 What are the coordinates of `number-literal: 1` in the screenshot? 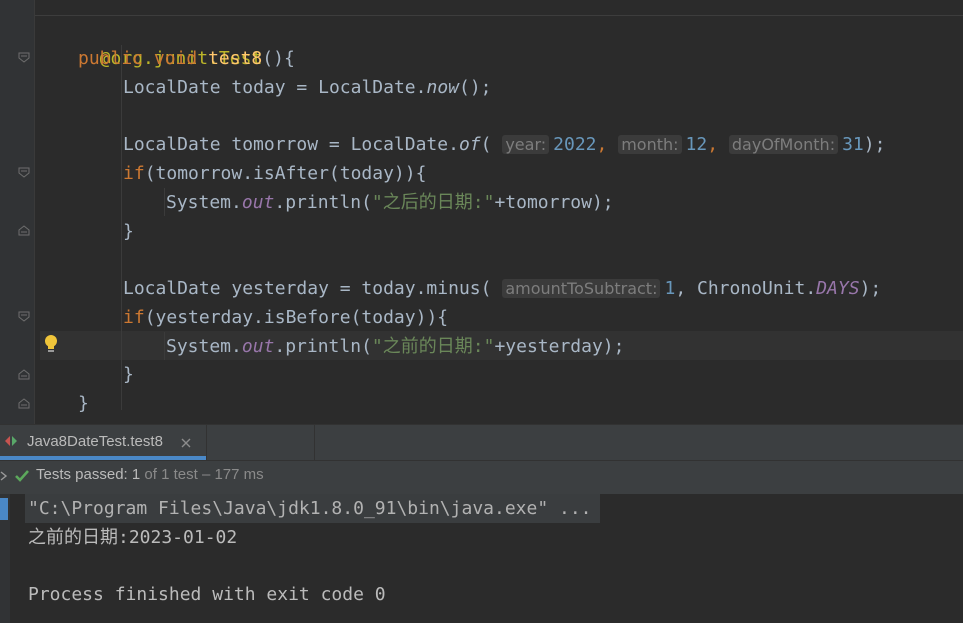 It's located at (670, 288).